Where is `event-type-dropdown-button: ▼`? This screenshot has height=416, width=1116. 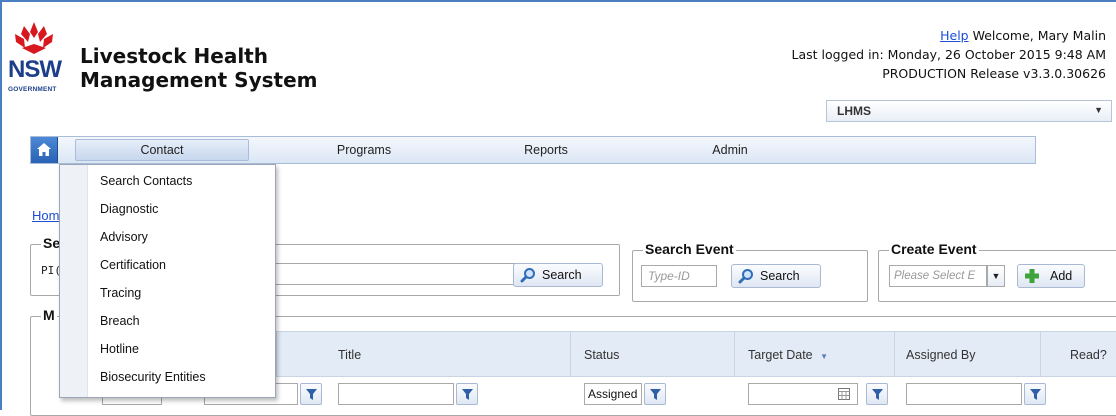
event-type-dropdown-button: ▼ is located at coordinates (996, 276).